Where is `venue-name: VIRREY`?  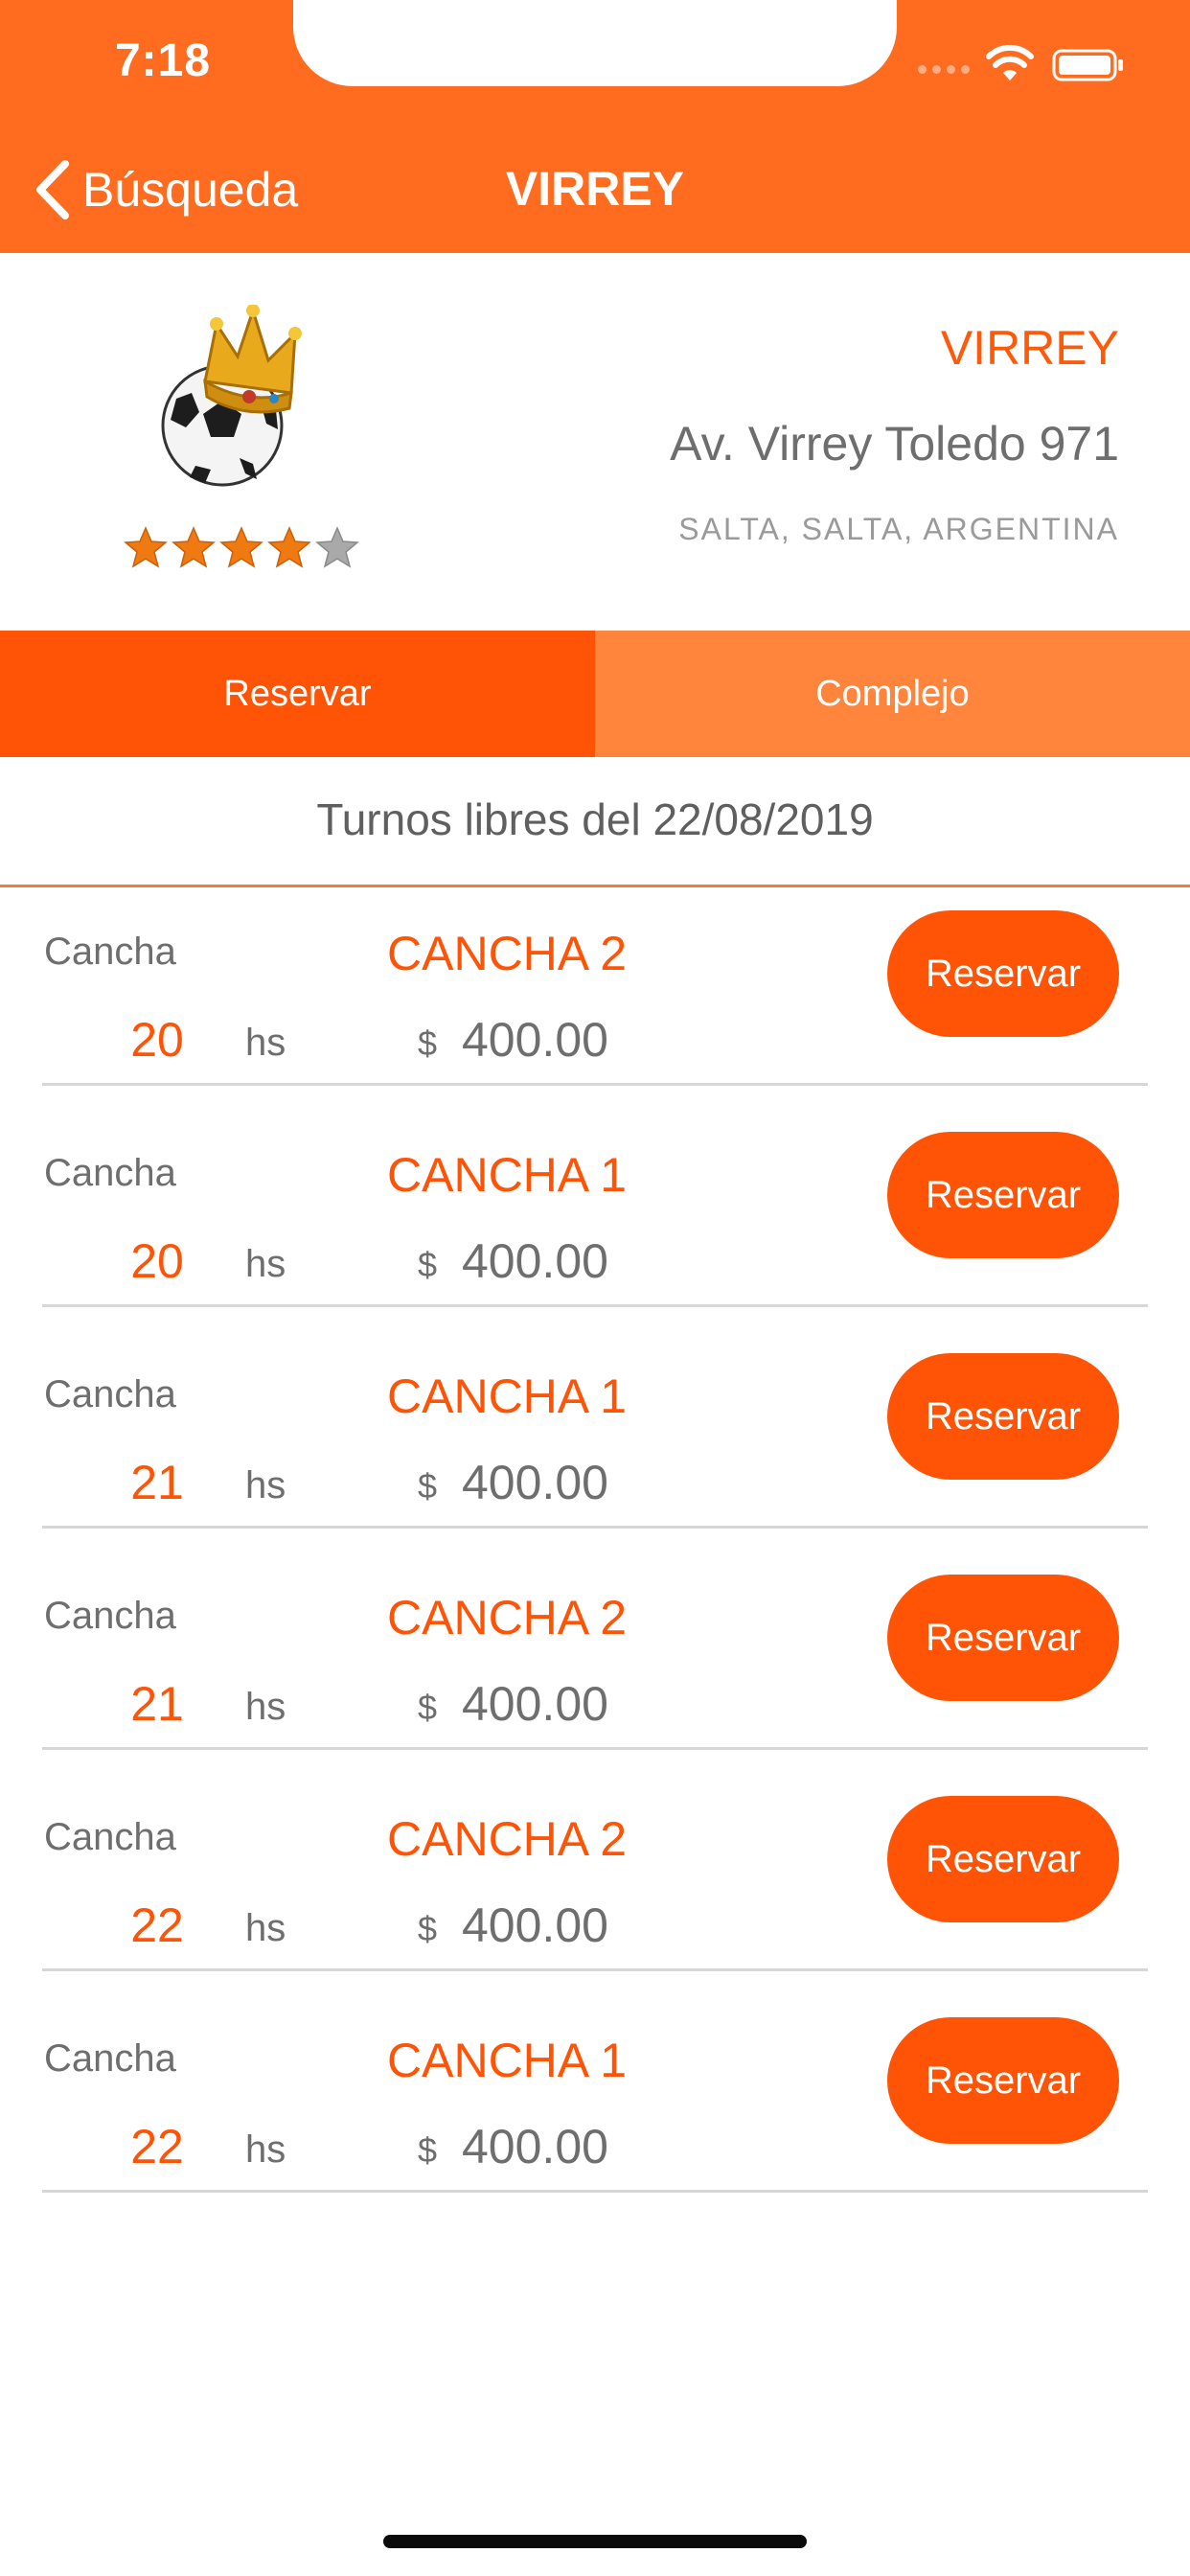
venue-name: VIRREY is located at coordinates (1030, 348).